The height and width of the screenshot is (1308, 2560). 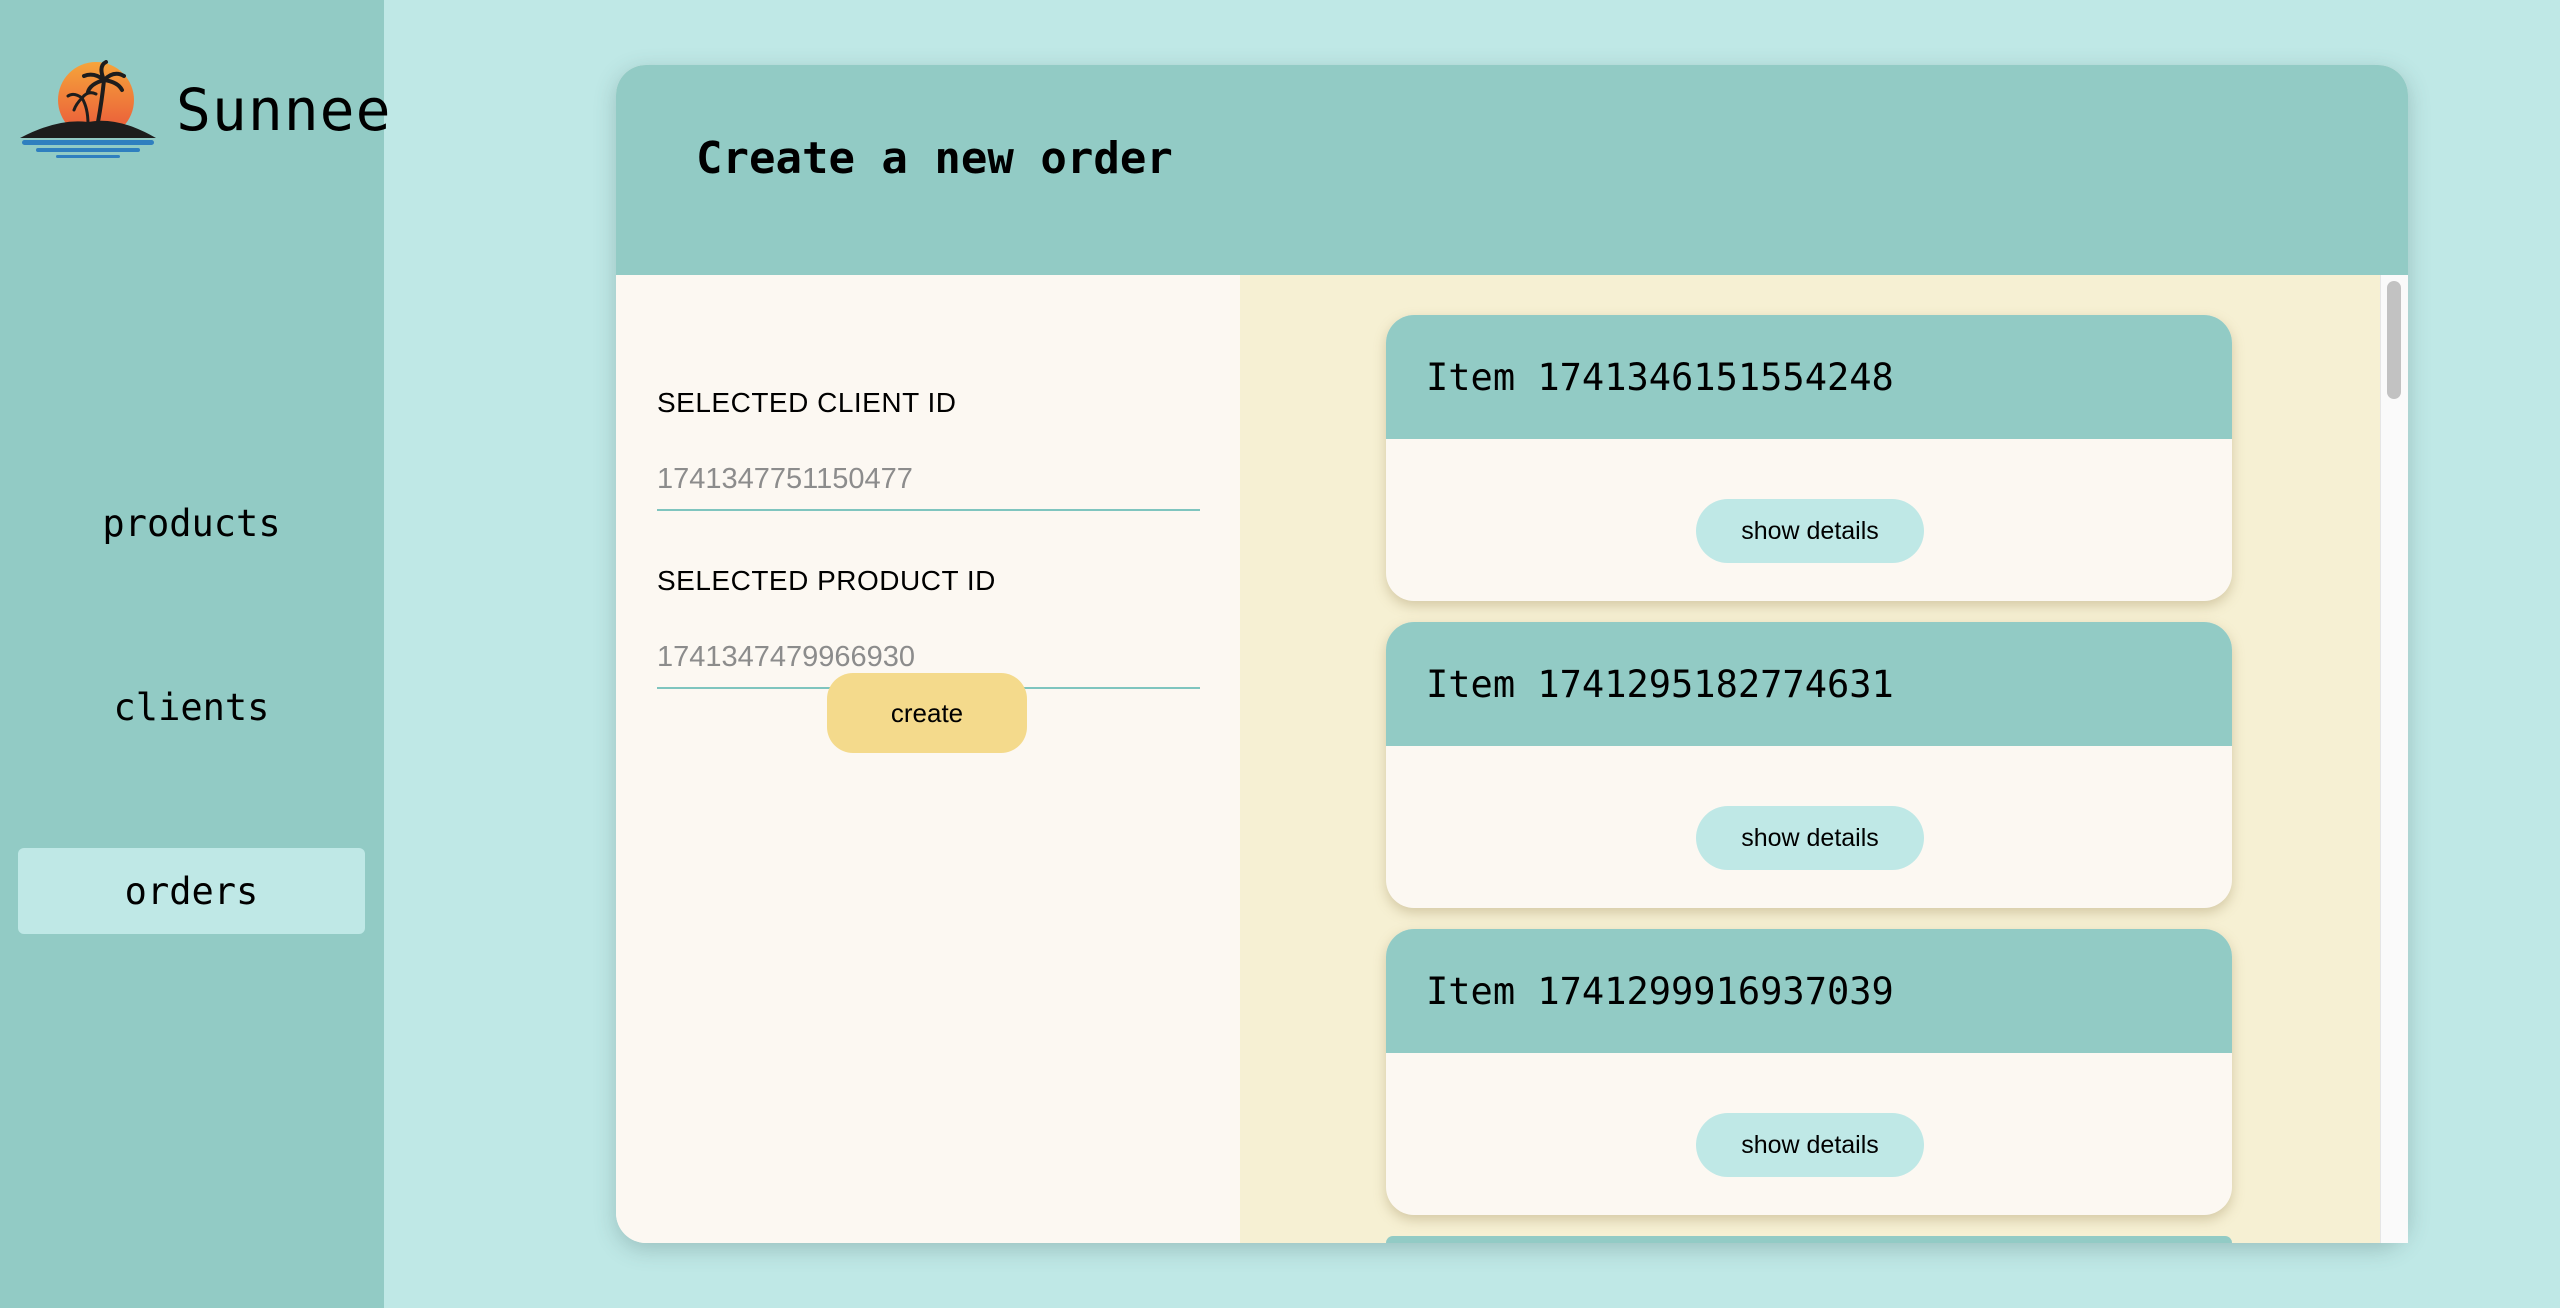 I want to click on list-item-partial, so click(x=1809, y=1239).